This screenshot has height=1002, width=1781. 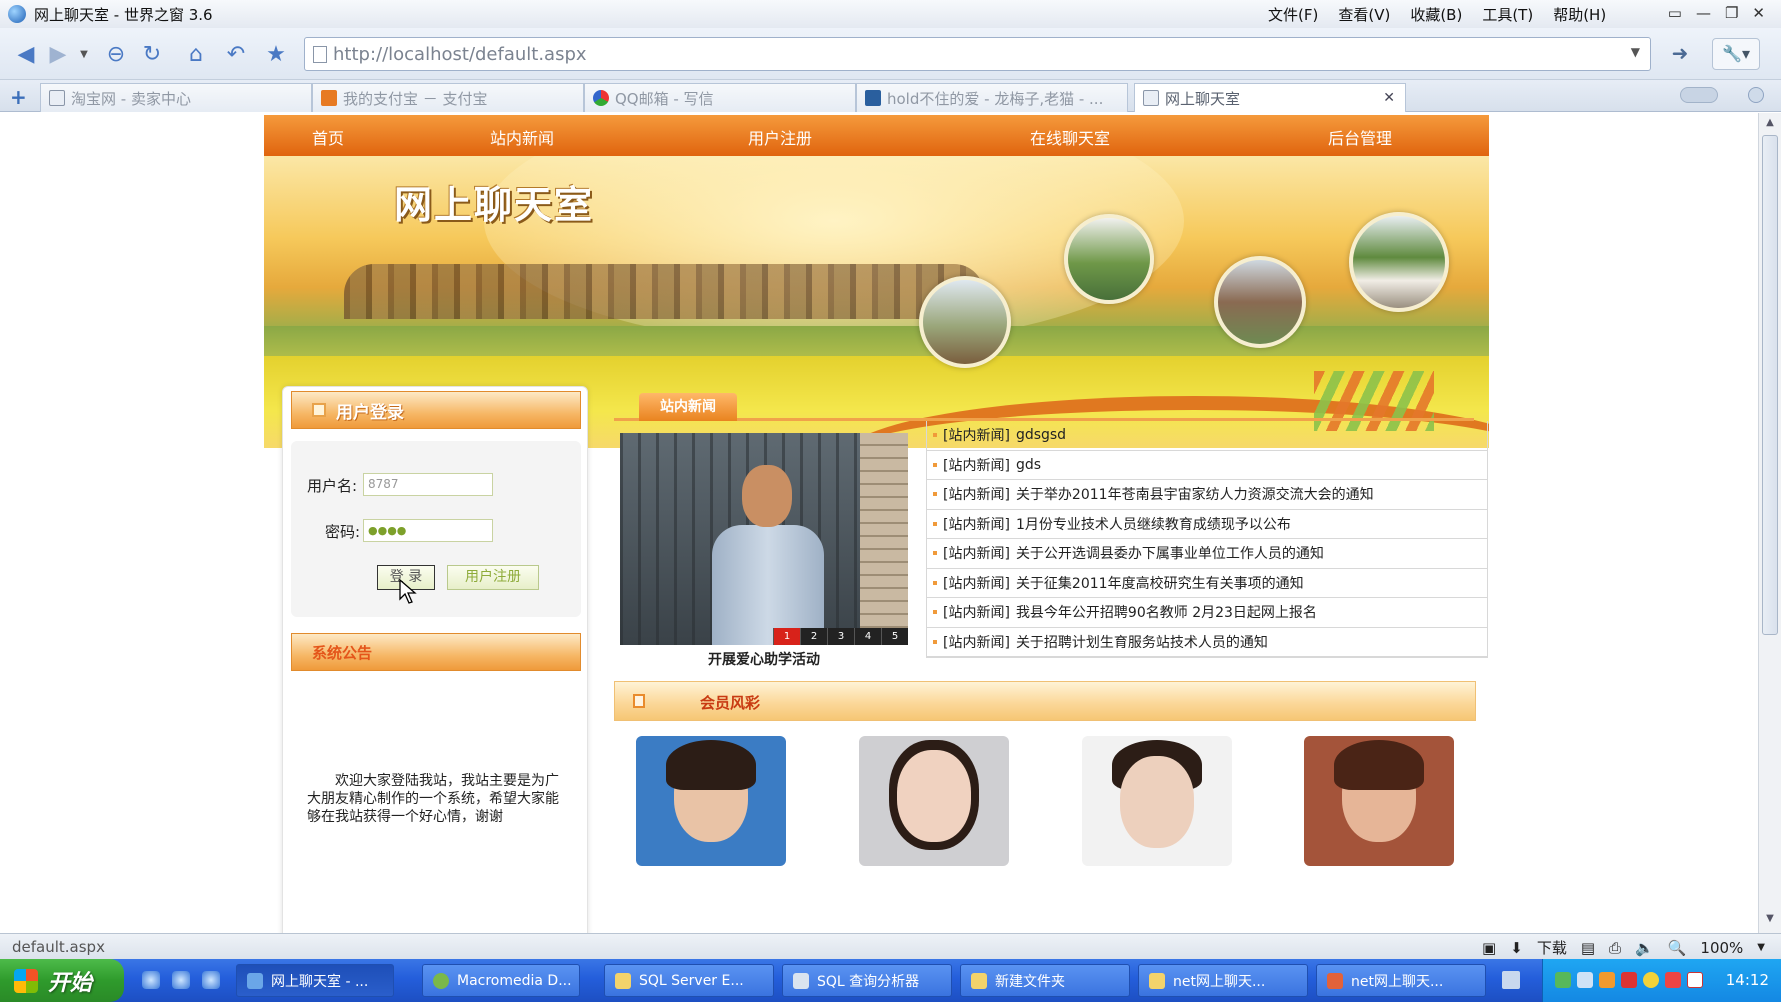 I want to click on taskbar-window: SQL 查询分析器, so click(x=867, y=980).